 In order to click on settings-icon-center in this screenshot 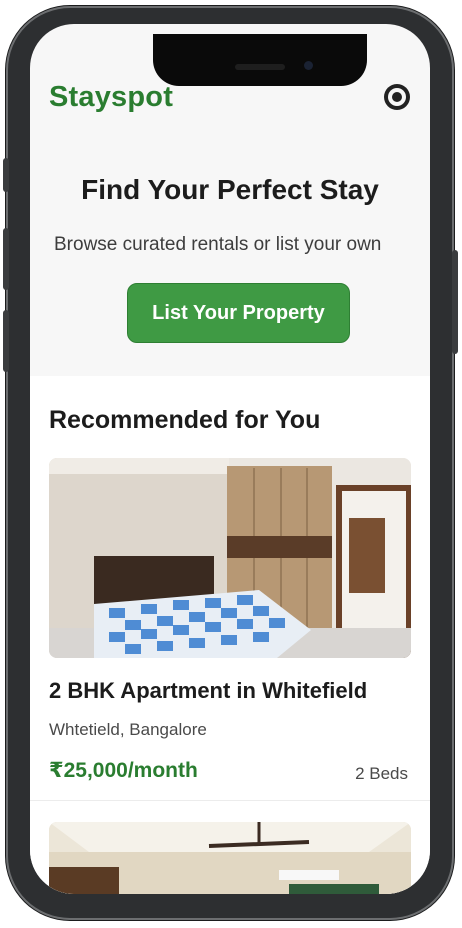, I will do `click(397, 97)`.